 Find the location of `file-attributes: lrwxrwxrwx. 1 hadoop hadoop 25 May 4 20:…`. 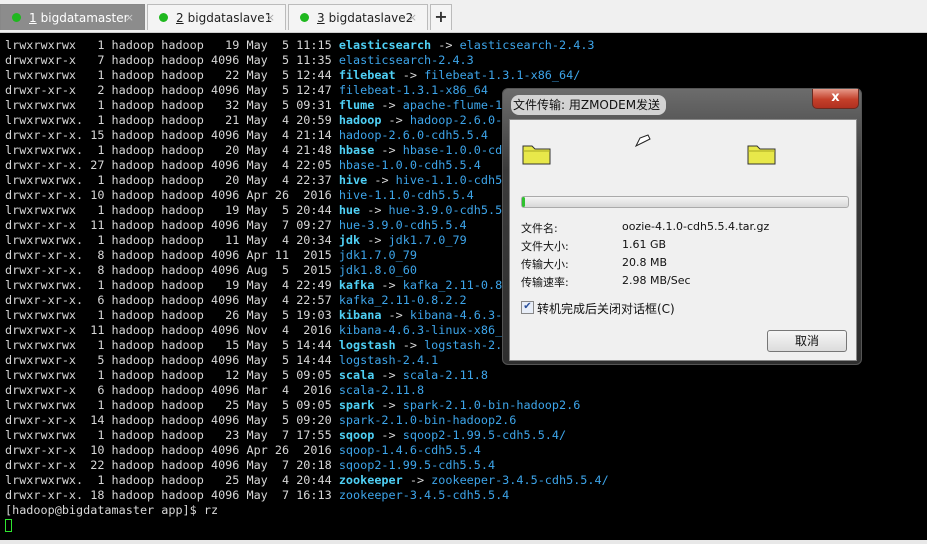

file-attributes: lrwxrwxrwx. 1 hadoop hadoop 25 May 4 20:… is located at coordinates (172, 480).